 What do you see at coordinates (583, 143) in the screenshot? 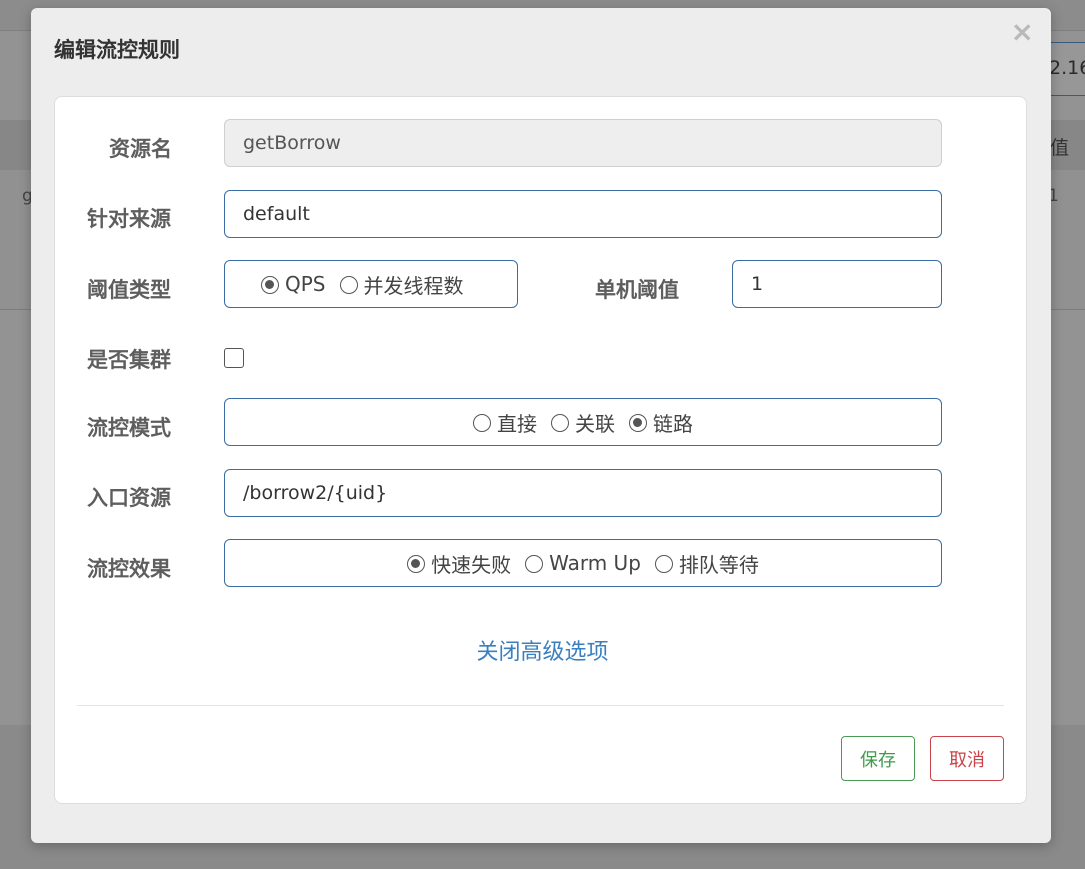
I see `resource-name-input: getBorrow` at bounding box center [583, 143].